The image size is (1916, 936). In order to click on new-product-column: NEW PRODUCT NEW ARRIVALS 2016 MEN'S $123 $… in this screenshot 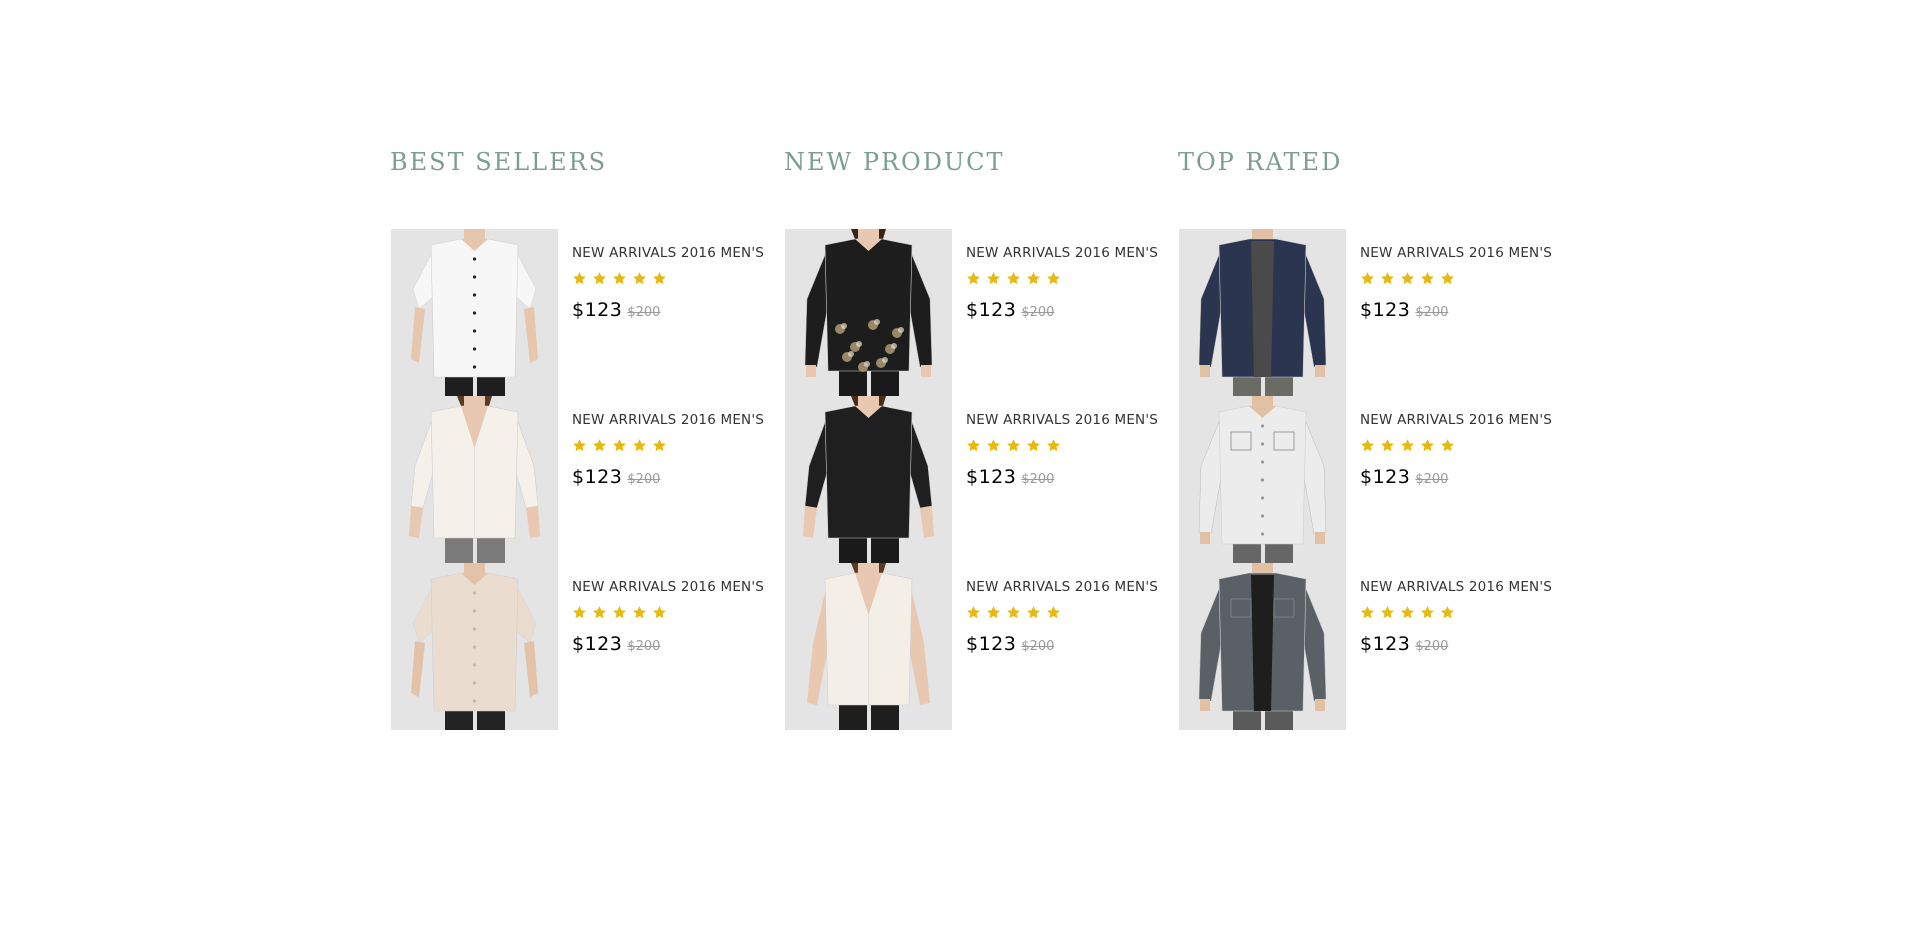, I will do `click(974, 436)`.